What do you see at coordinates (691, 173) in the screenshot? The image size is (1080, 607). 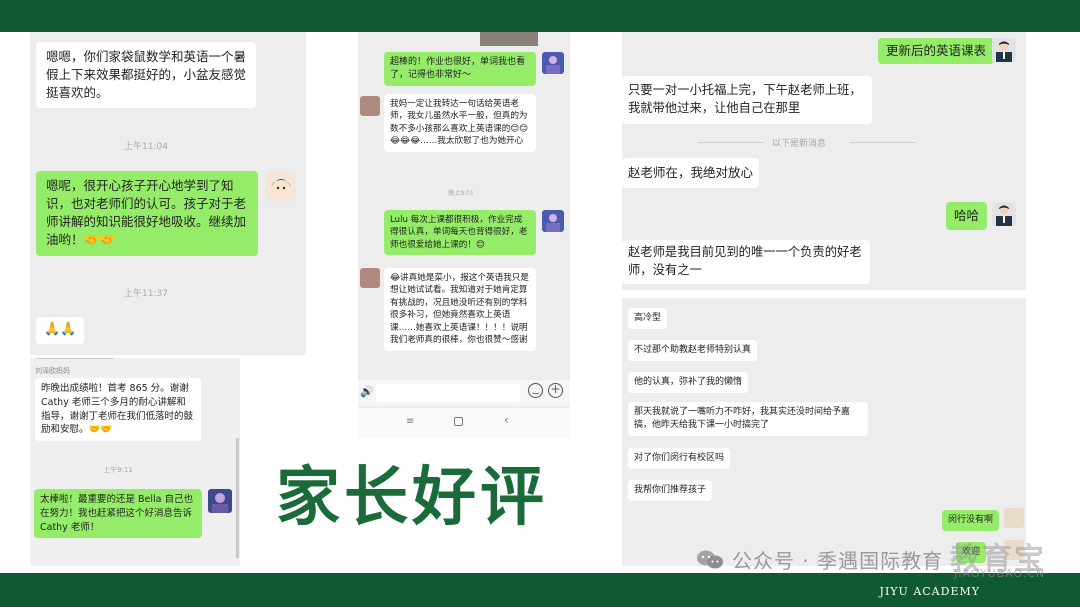 I see `chat-message: 赵老师在，我绝对放心` at bounding box center [691, 173].